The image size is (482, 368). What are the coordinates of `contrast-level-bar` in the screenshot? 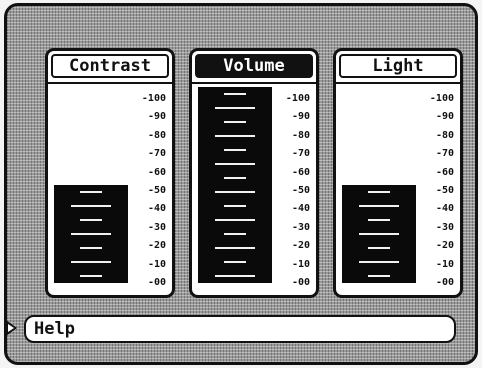 It's located at (91, 234).